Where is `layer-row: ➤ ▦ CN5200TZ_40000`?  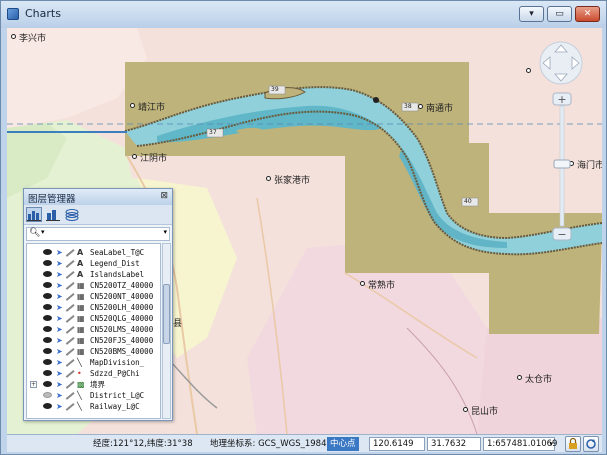 layer-row: ➤ ▦ CN5200TZ_40000 is located at coordinates (93, 285).